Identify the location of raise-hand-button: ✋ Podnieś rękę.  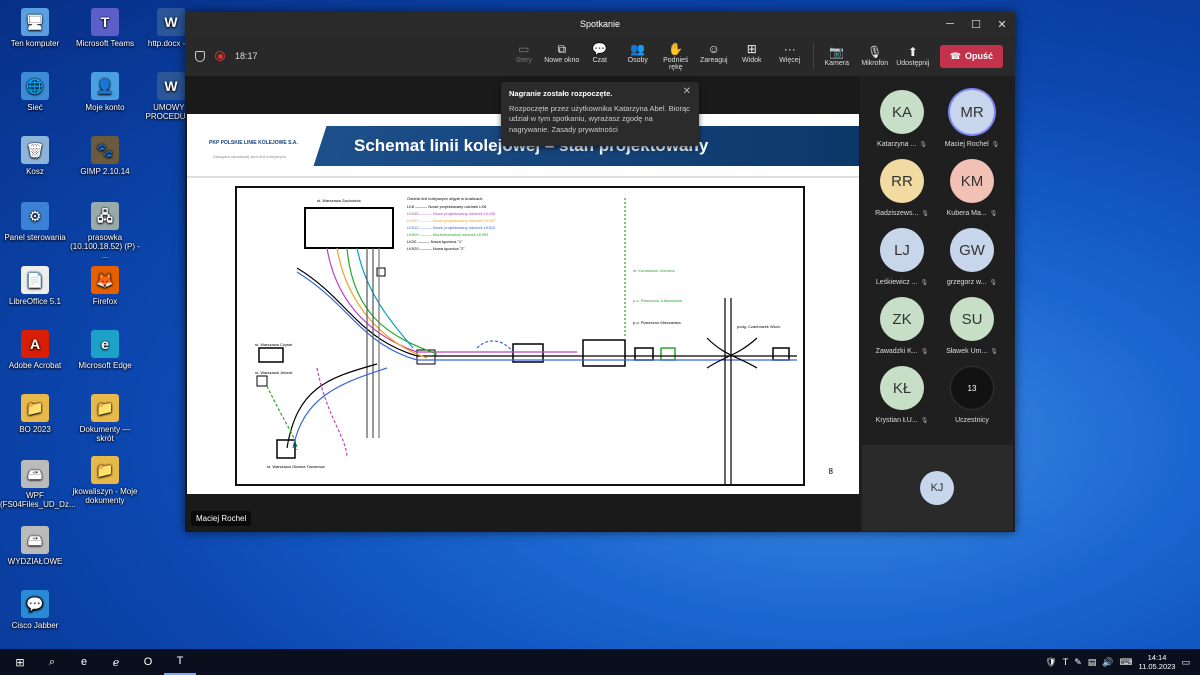
(676, 56).